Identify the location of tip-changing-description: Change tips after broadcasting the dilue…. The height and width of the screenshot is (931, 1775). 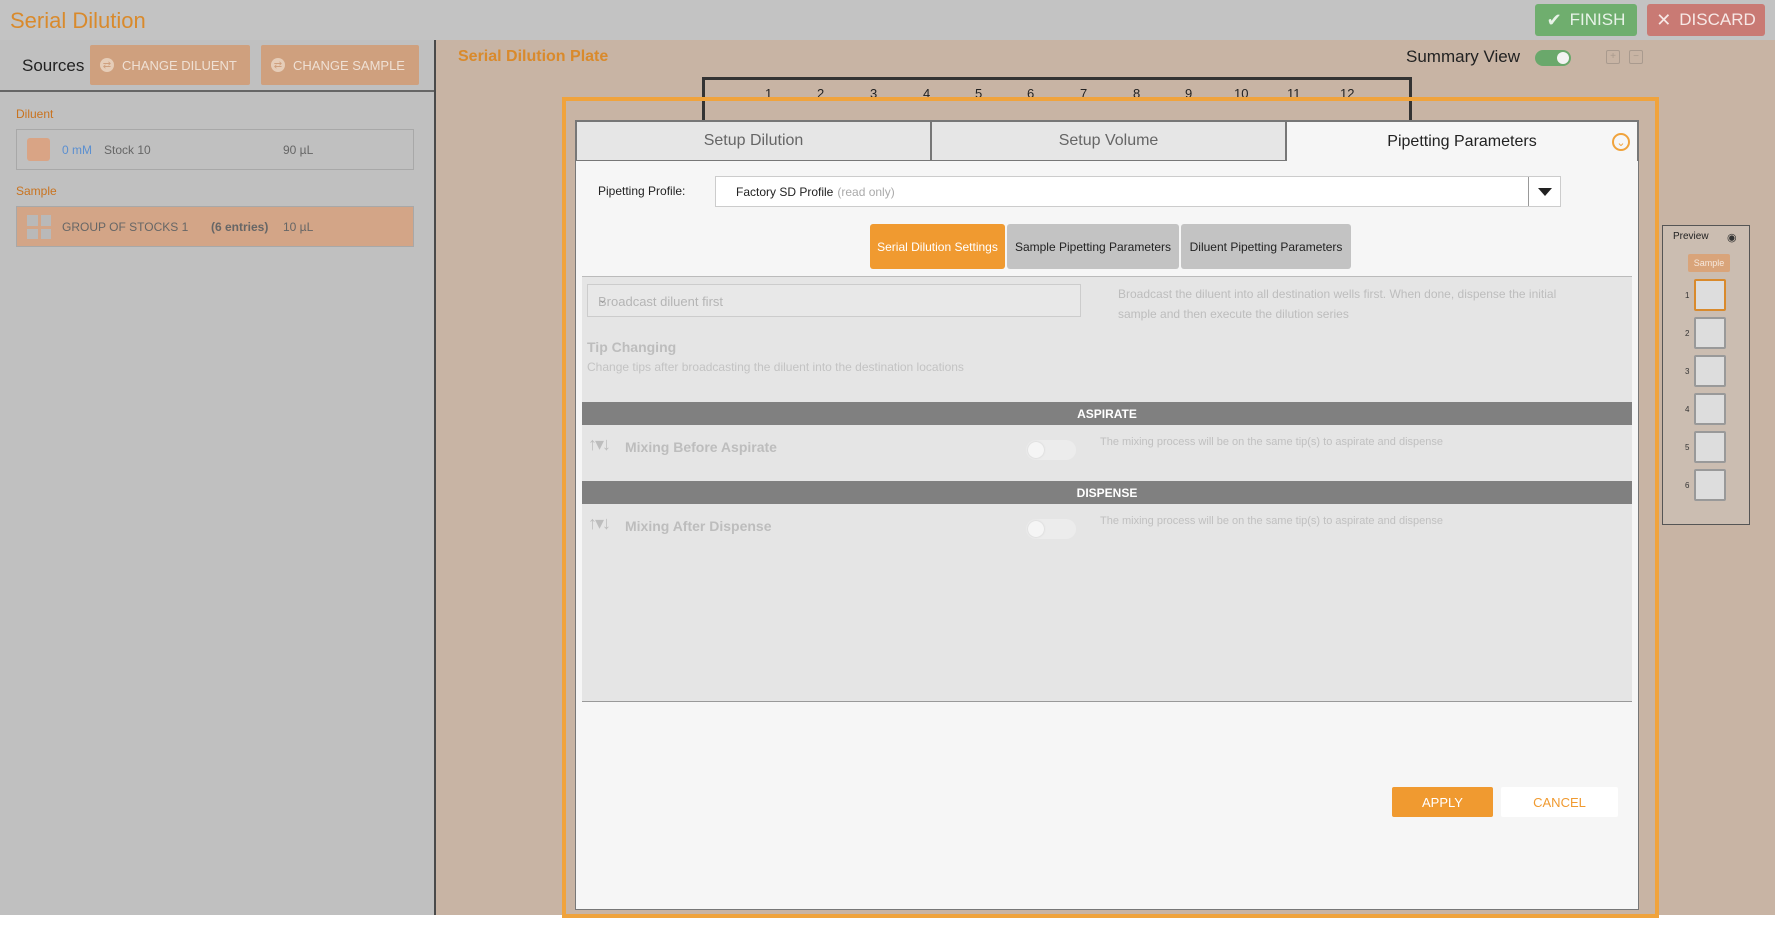
(775, 367).